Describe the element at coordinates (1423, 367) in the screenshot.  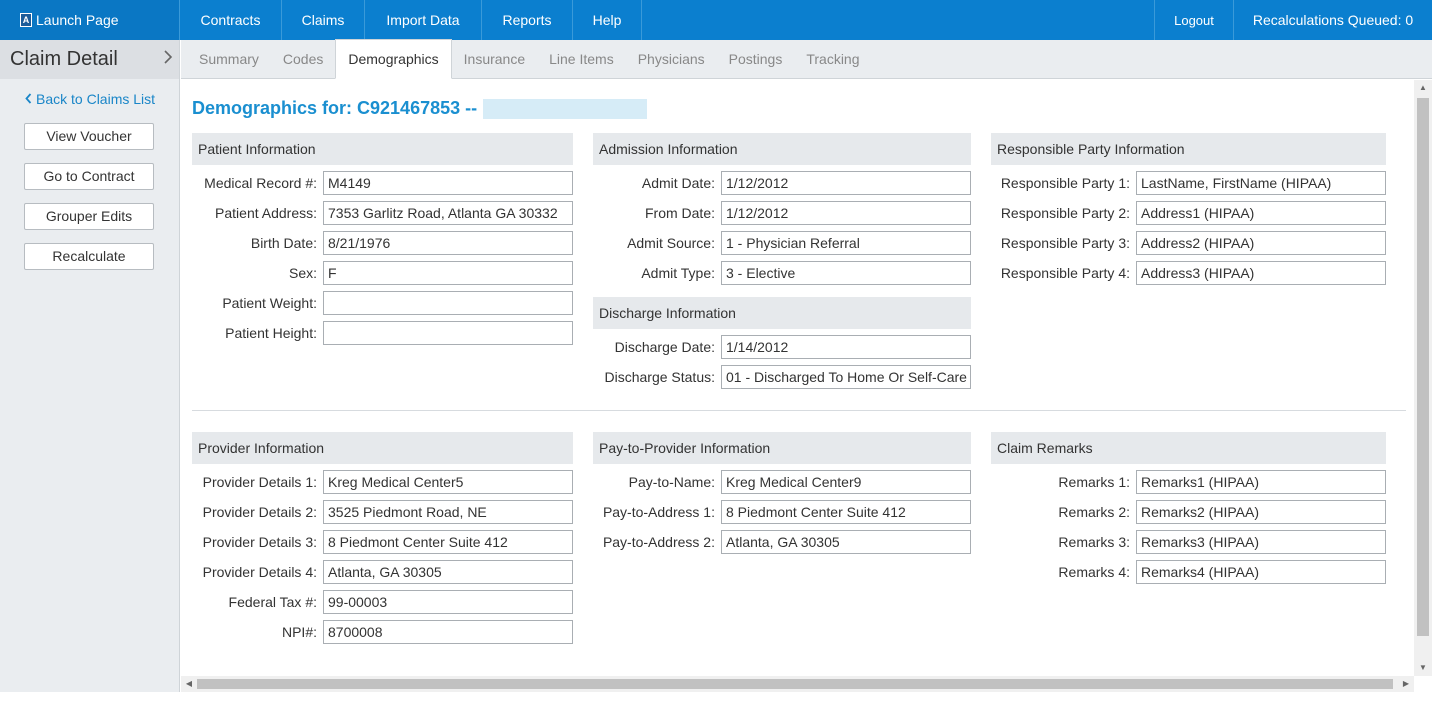
I see `vertical-scroll-thumb` at that location.